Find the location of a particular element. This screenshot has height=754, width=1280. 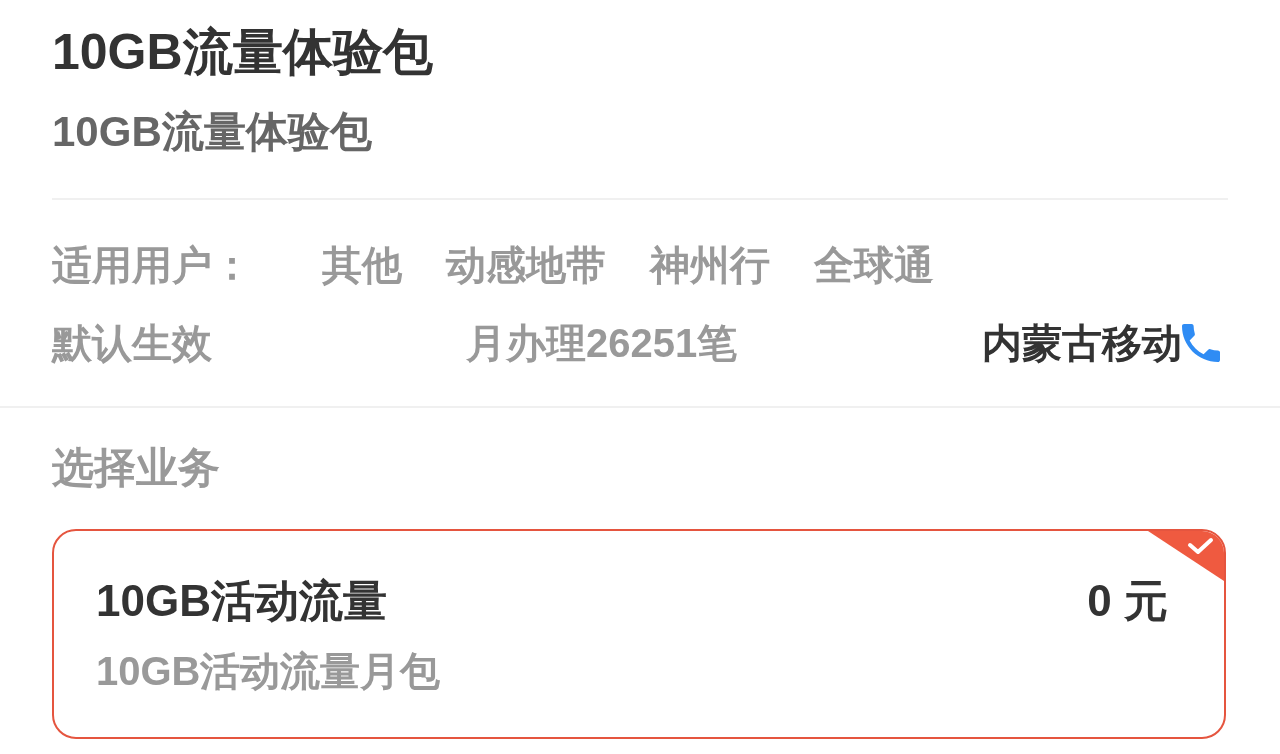

selected-check-icon is located at coordinates (1186, 556).